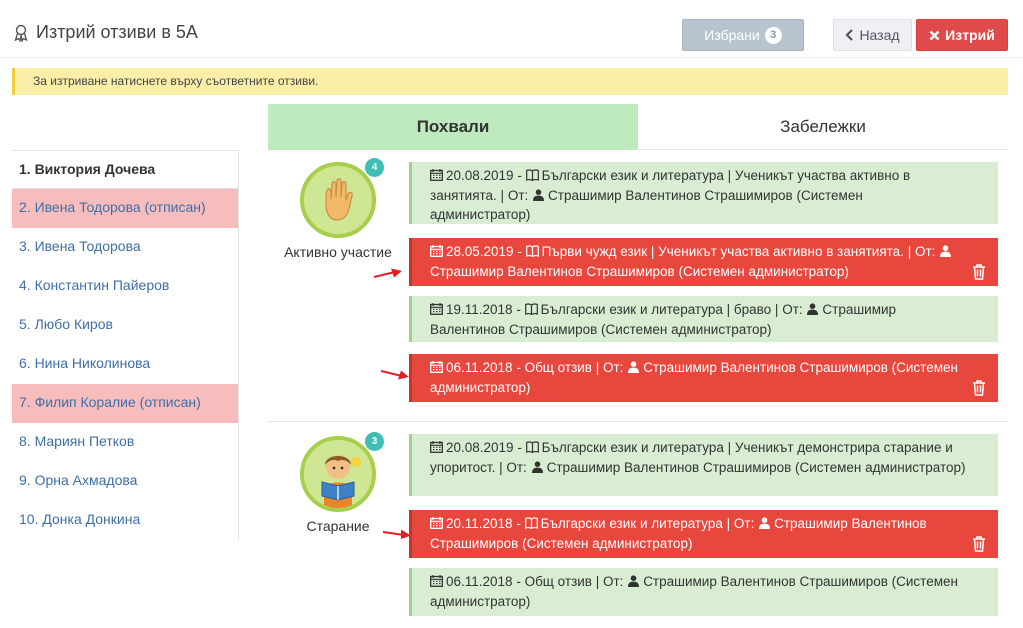 This screenshot has width=1023, height=628. Describe the element at coordinates (125, 247) in the screenshot. I see `student-item: 3. Ивена Тодорова` at that location.